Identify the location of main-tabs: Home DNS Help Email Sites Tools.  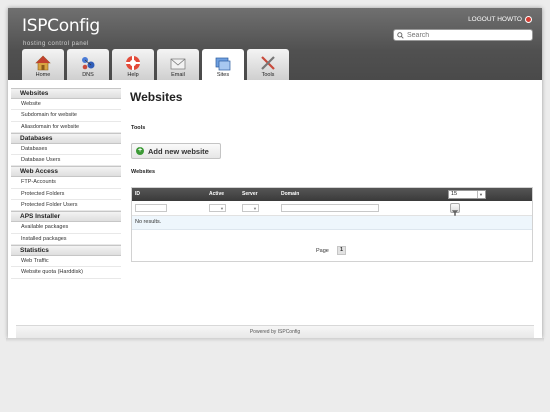
(155, 64).